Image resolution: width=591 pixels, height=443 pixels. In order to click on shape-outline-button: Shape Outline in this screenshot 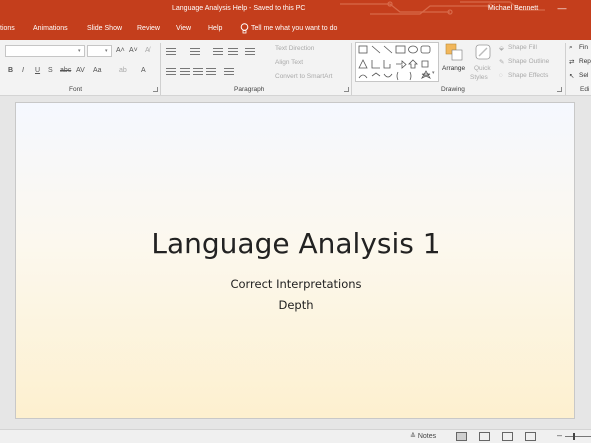, I will do `click(528, 61)`.